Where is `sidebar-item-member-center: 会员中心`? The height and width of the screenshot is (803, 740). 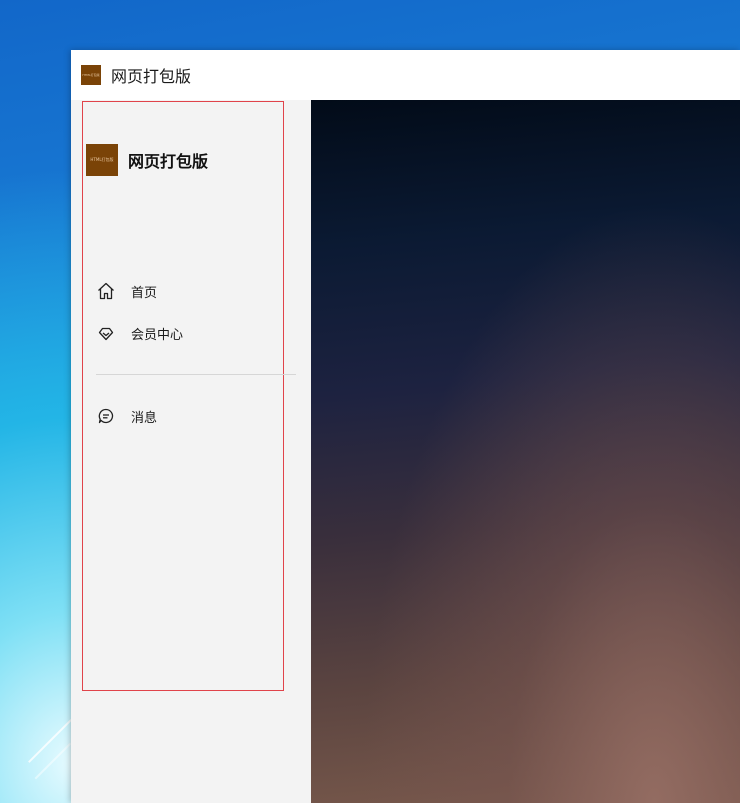 sidebar-item-member-center: 会员中心 is located at coordinates (139, 333).